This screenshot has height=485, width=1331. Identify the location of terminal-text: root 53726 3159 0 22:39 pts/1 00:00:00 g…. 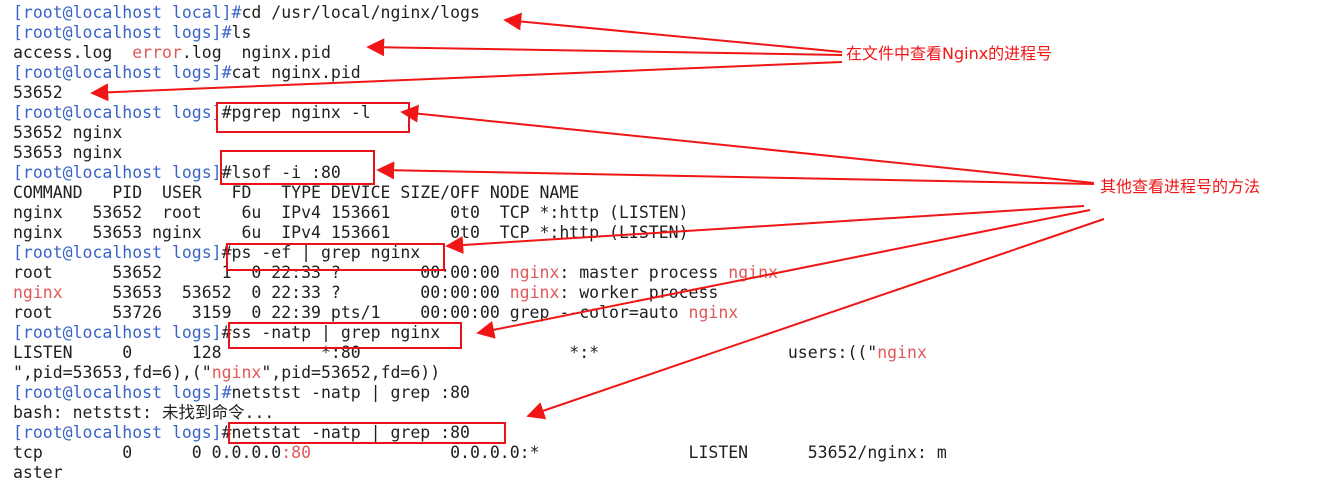
(351, 312).